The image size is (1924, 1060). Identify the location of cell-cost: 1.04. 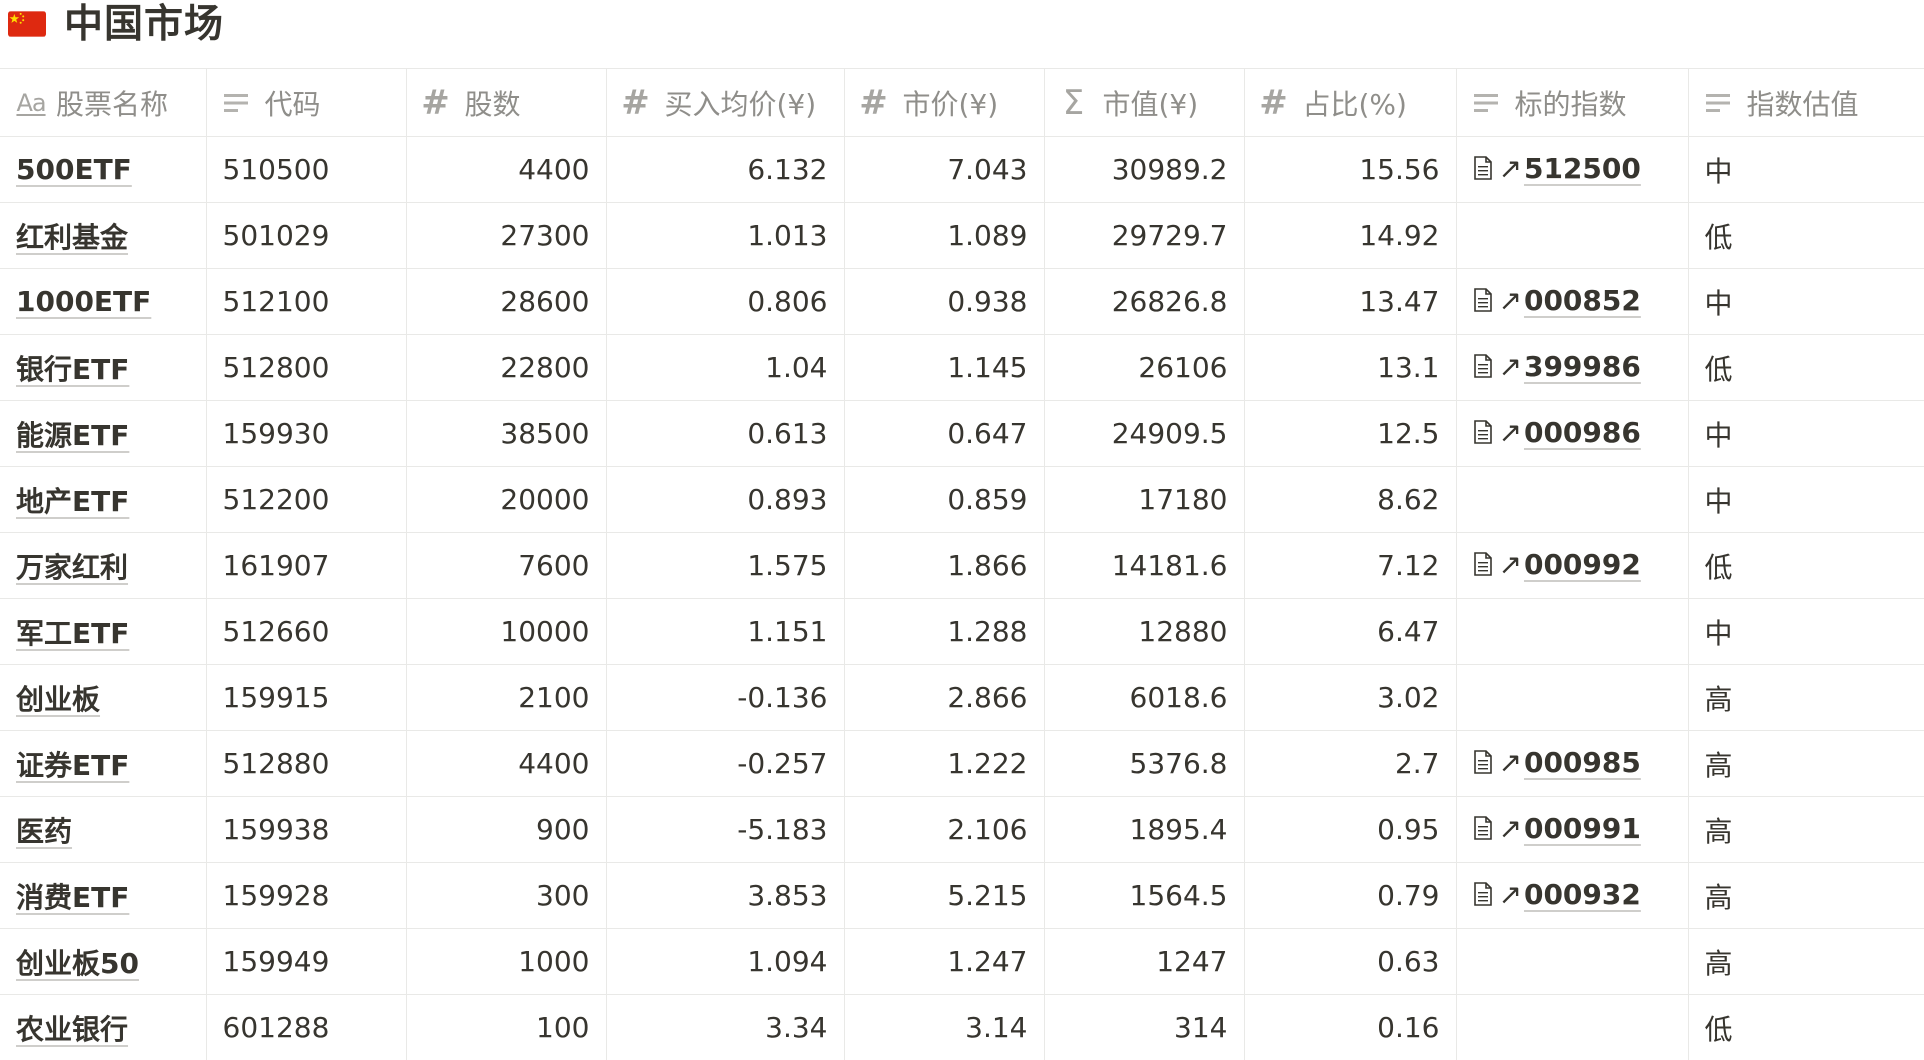
(725, 367).